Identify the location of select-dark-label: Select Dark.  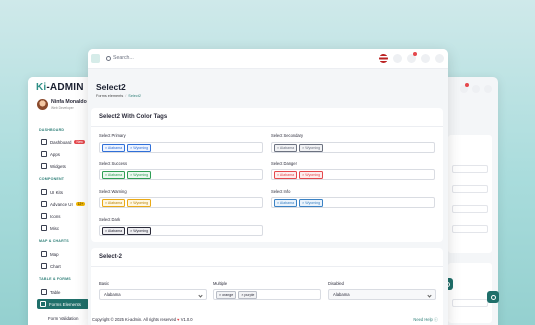
(110, 219).